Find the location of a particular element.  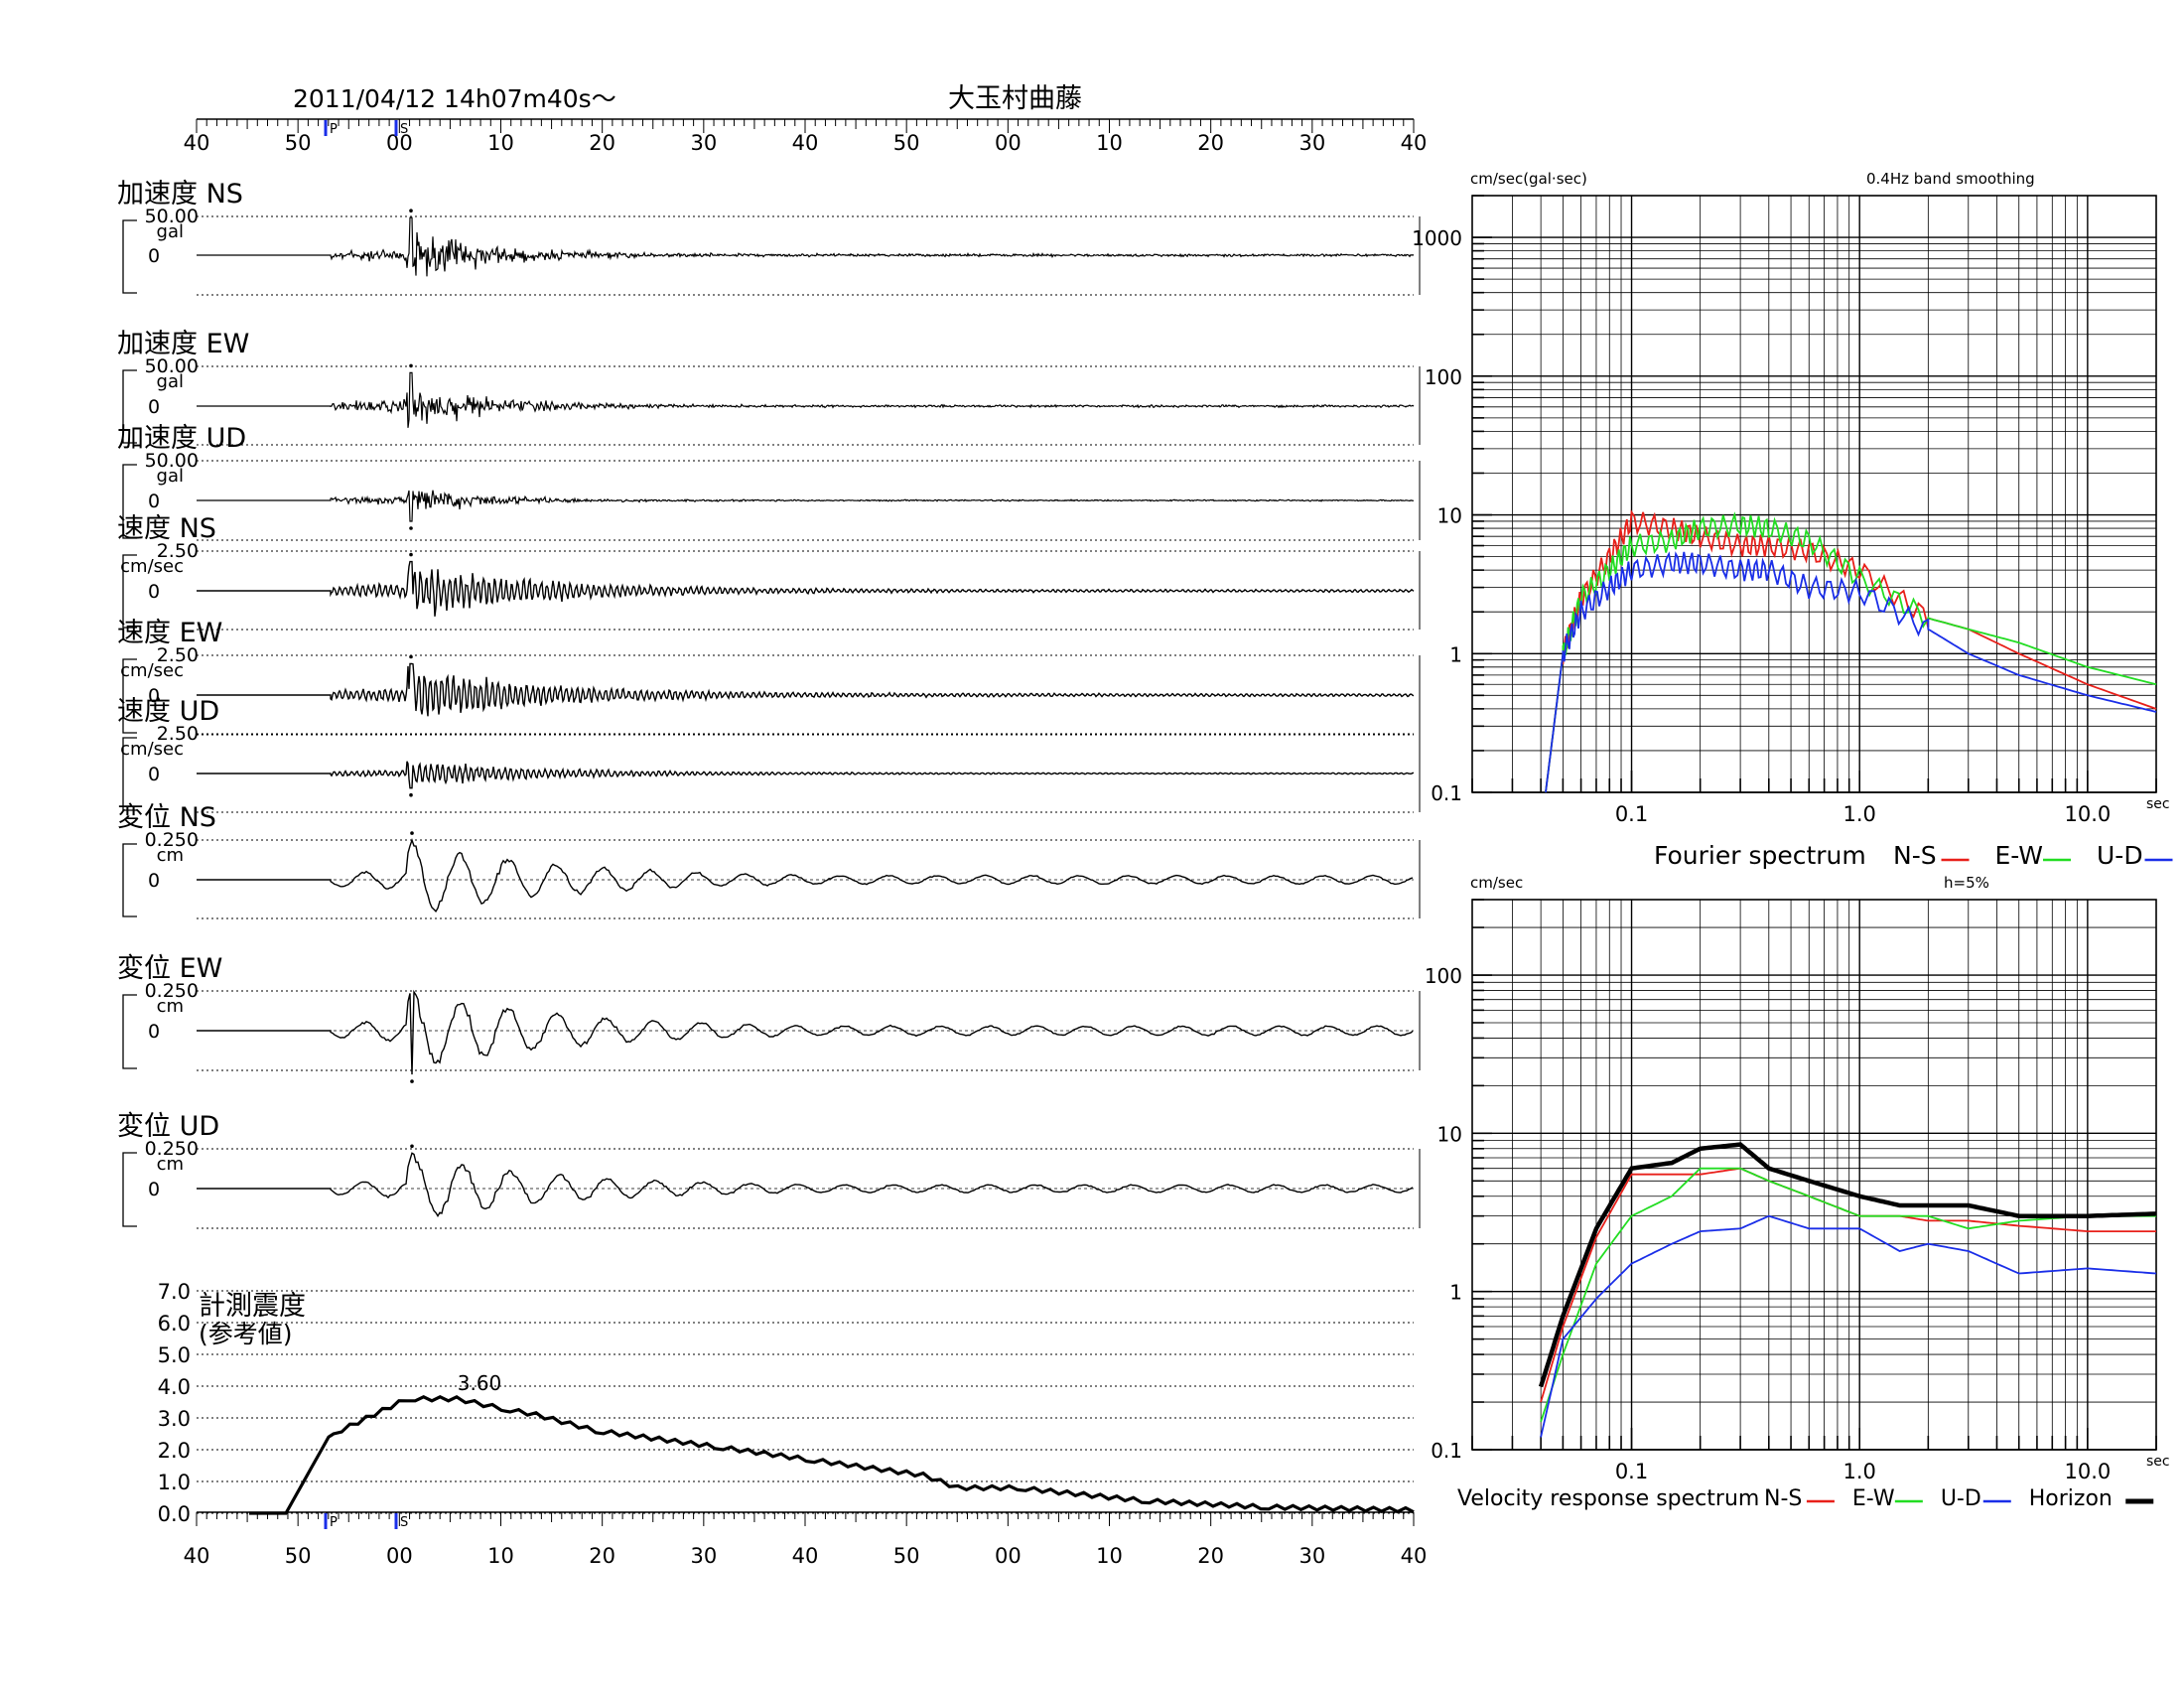

intensity-y-tick-label: 6.0 is located at coordinates (174, 1324).